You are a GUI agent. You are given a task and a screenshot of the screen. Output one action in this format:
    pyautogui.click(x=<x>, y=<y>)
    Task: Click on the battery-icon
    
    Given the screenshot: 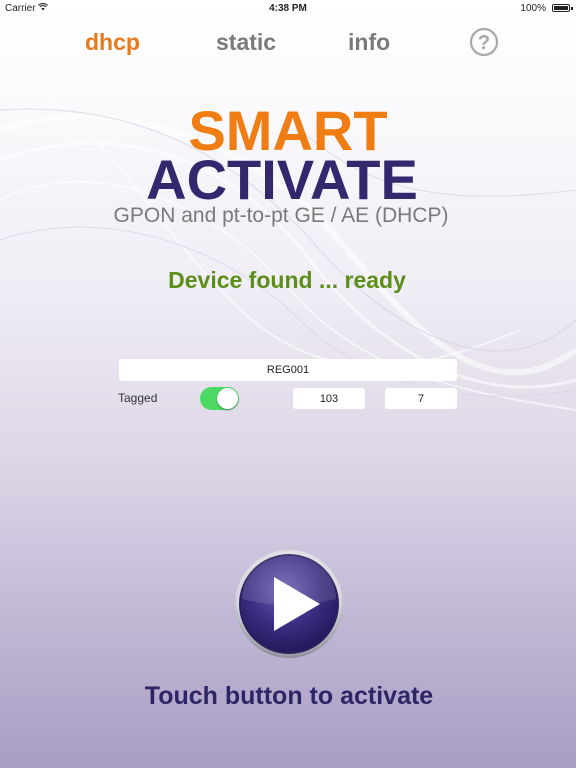 What is the action you would take?
    pyautogui.click(x=561, y=8)
    